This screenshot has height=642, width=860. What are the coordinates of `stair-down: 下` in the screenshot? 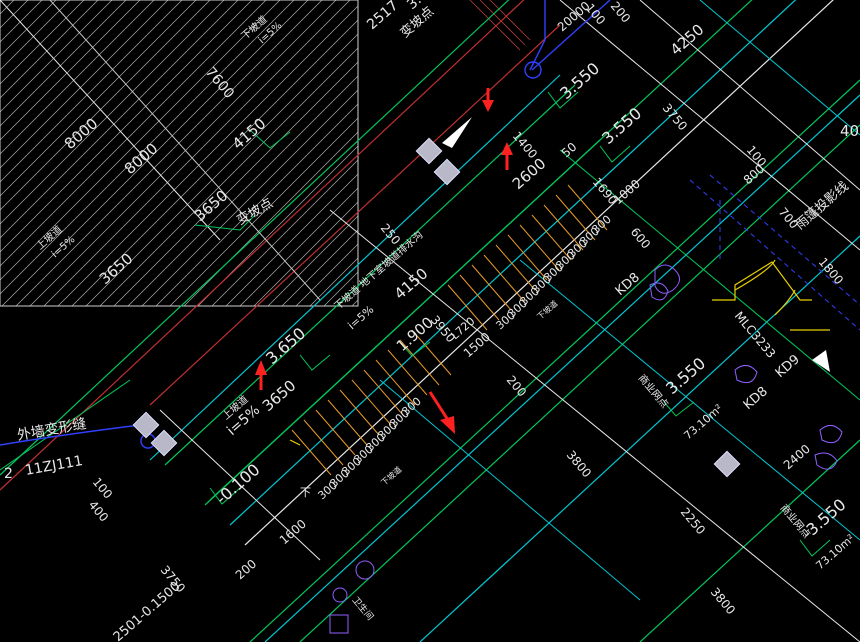 It's located at (305, 492).